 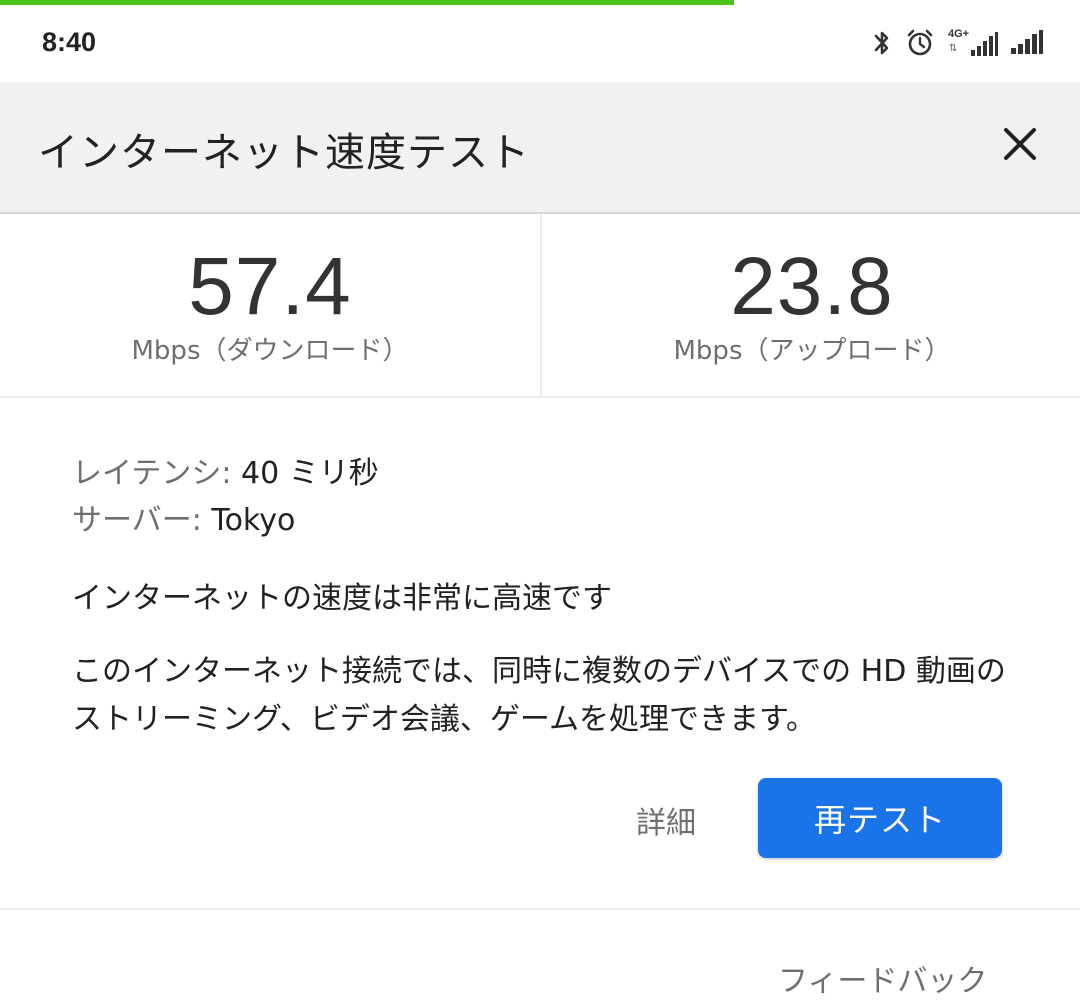 What do you see at coordinates (812, 286) in the screenshot?
I see `upload-speed-value: 23.8` at bounding box center [812, 286].